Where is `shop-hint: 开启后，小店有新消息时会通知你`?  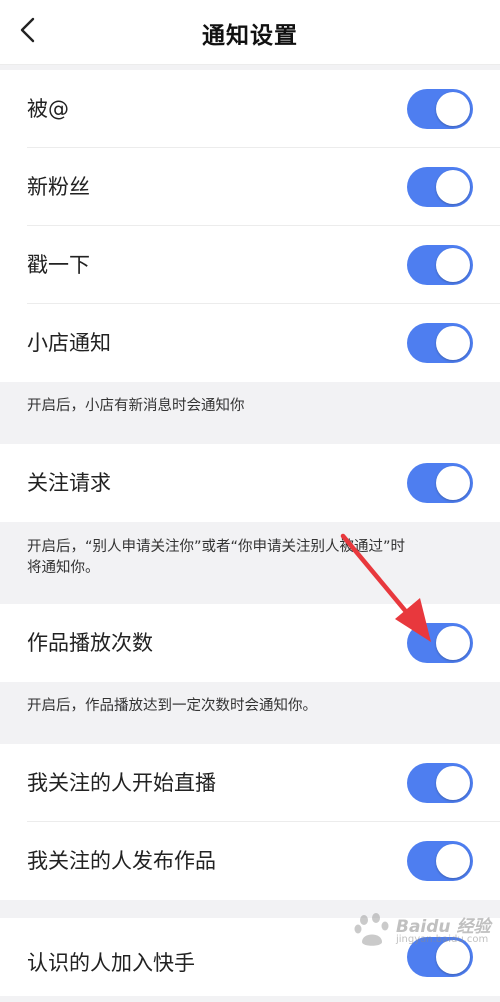
shop-hint: 开启后，小店有新消息时会通知你 is located at coordinates (136, 406).